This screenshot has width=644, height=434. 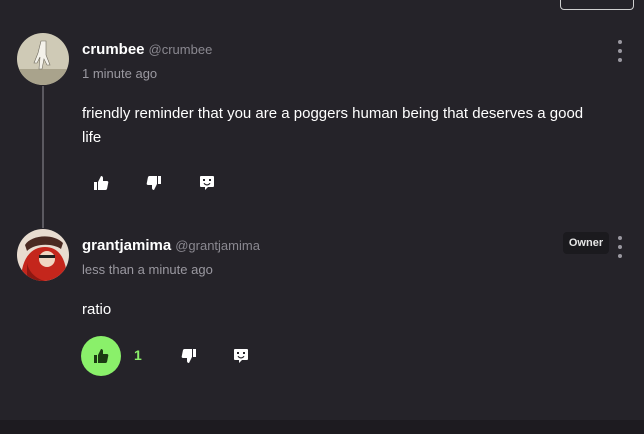 What do you see at coordinates (97, 309) in the screenshot?
I see `comment-text: ratio` at bounding box center [97, 309].